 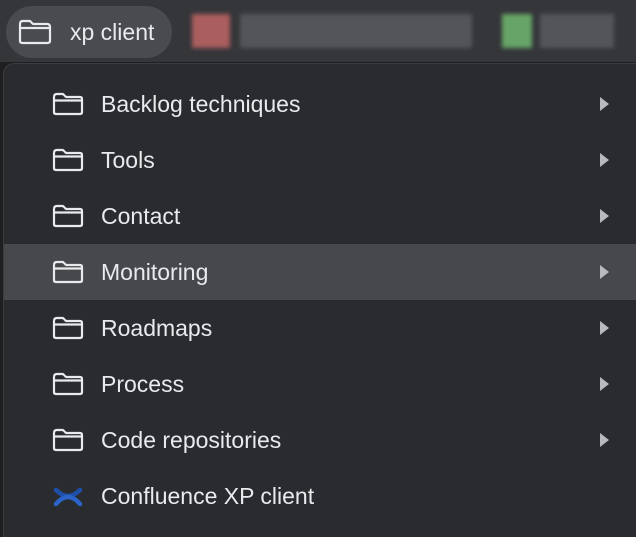 I want to click on menu-item-label: Process, so click(x=143, y=384).